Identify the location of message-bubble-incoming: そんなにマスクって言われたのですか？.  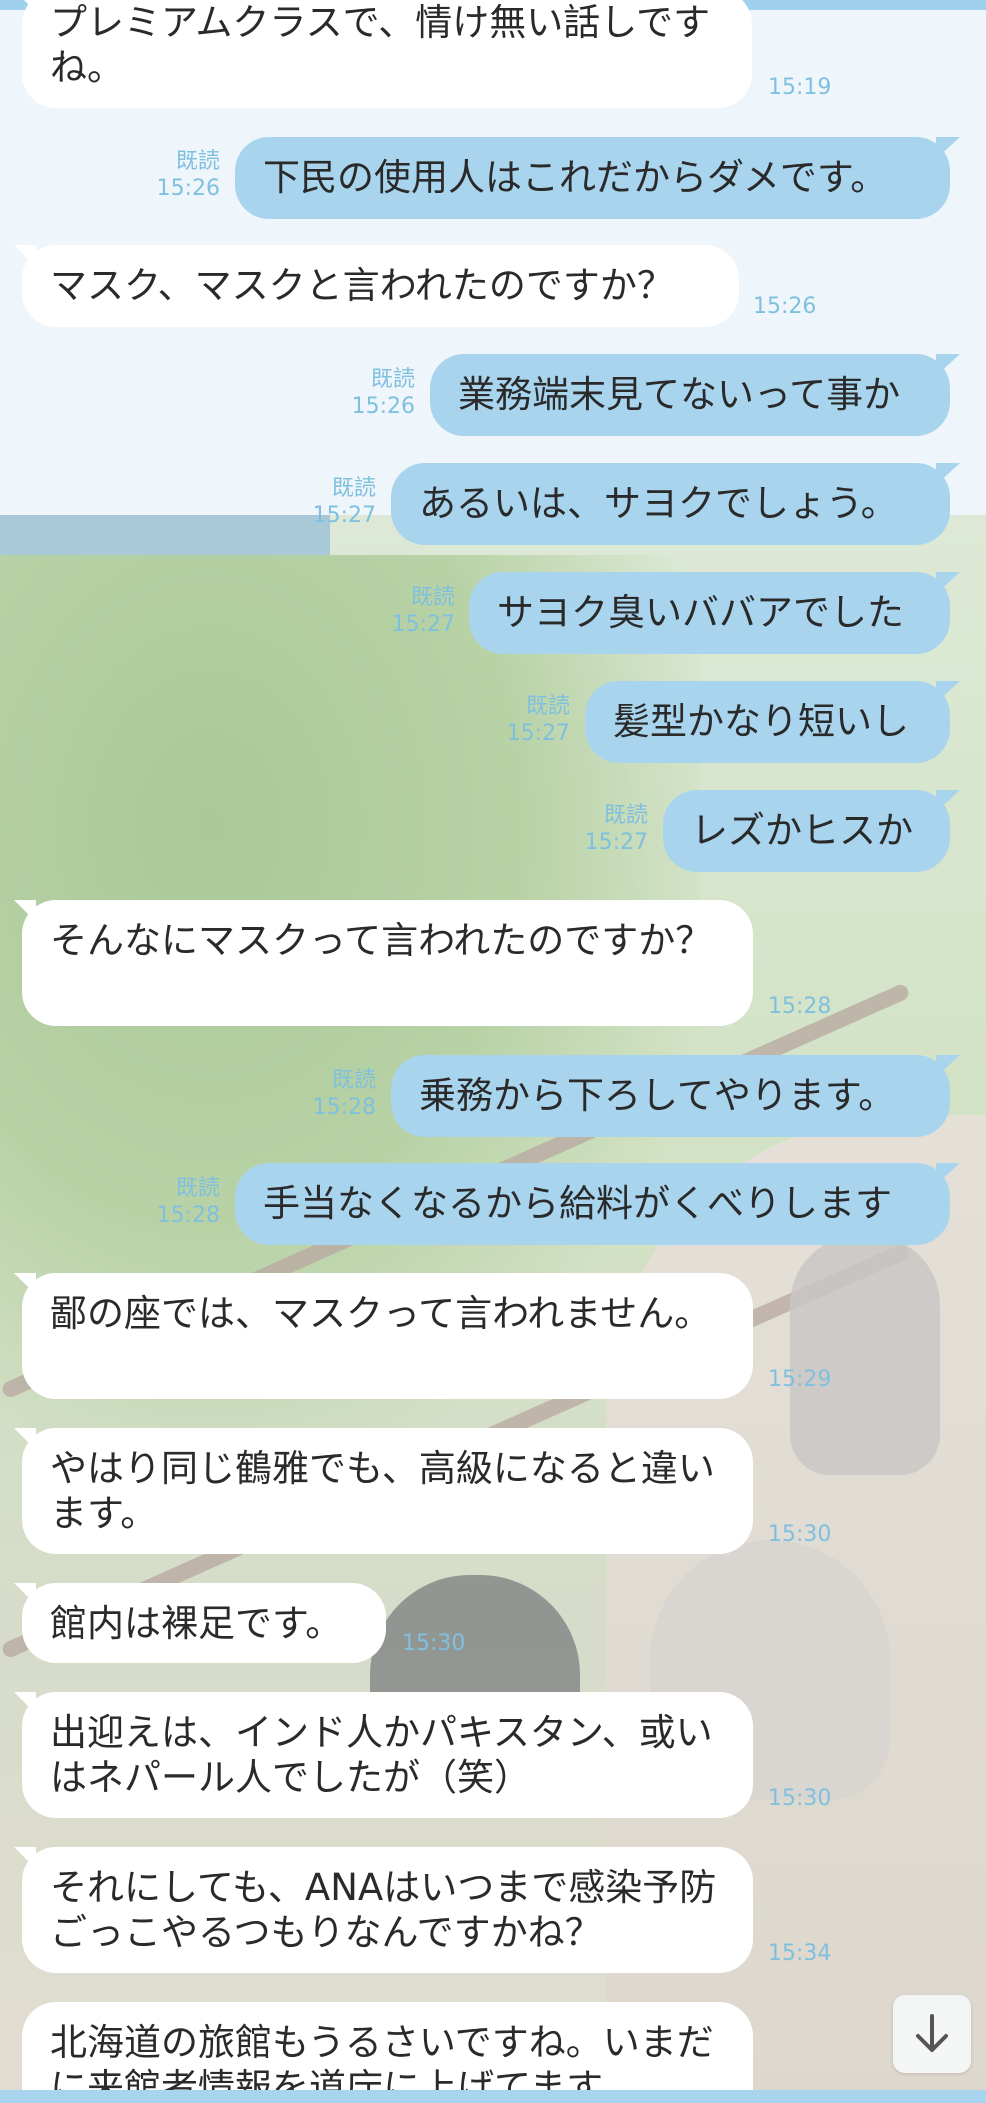
(387, 963).